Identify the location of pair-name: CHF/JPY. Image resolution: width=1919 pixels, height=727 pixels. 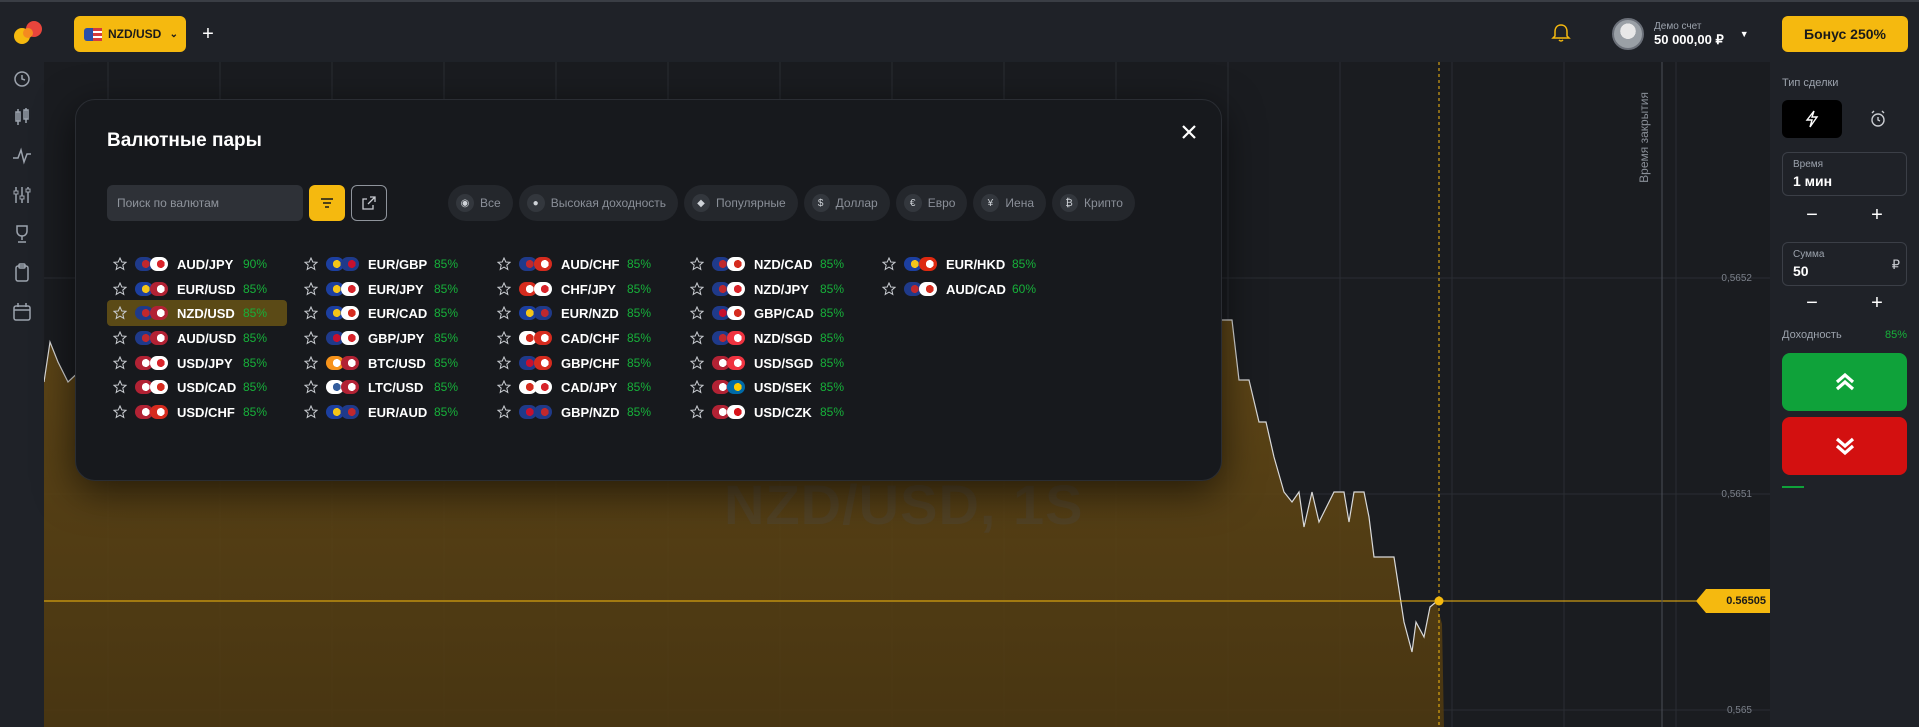
(588, 289).